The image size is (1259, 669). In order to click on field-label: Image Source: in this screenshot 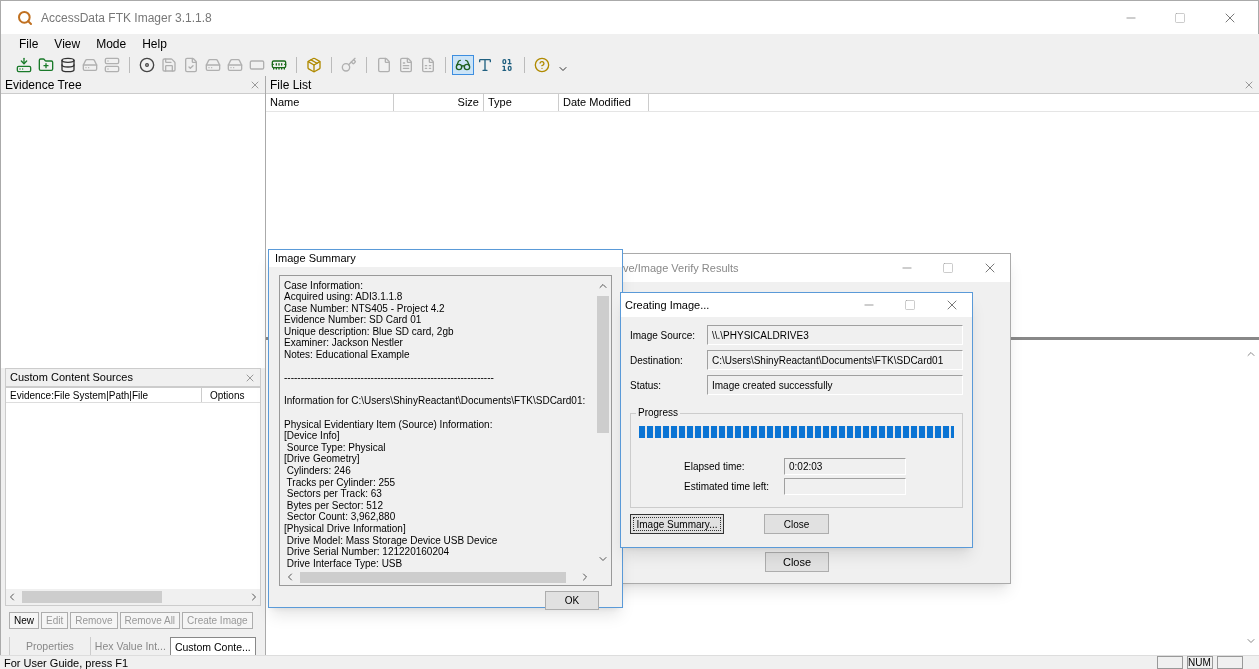, I will do `click(663, 335)`.